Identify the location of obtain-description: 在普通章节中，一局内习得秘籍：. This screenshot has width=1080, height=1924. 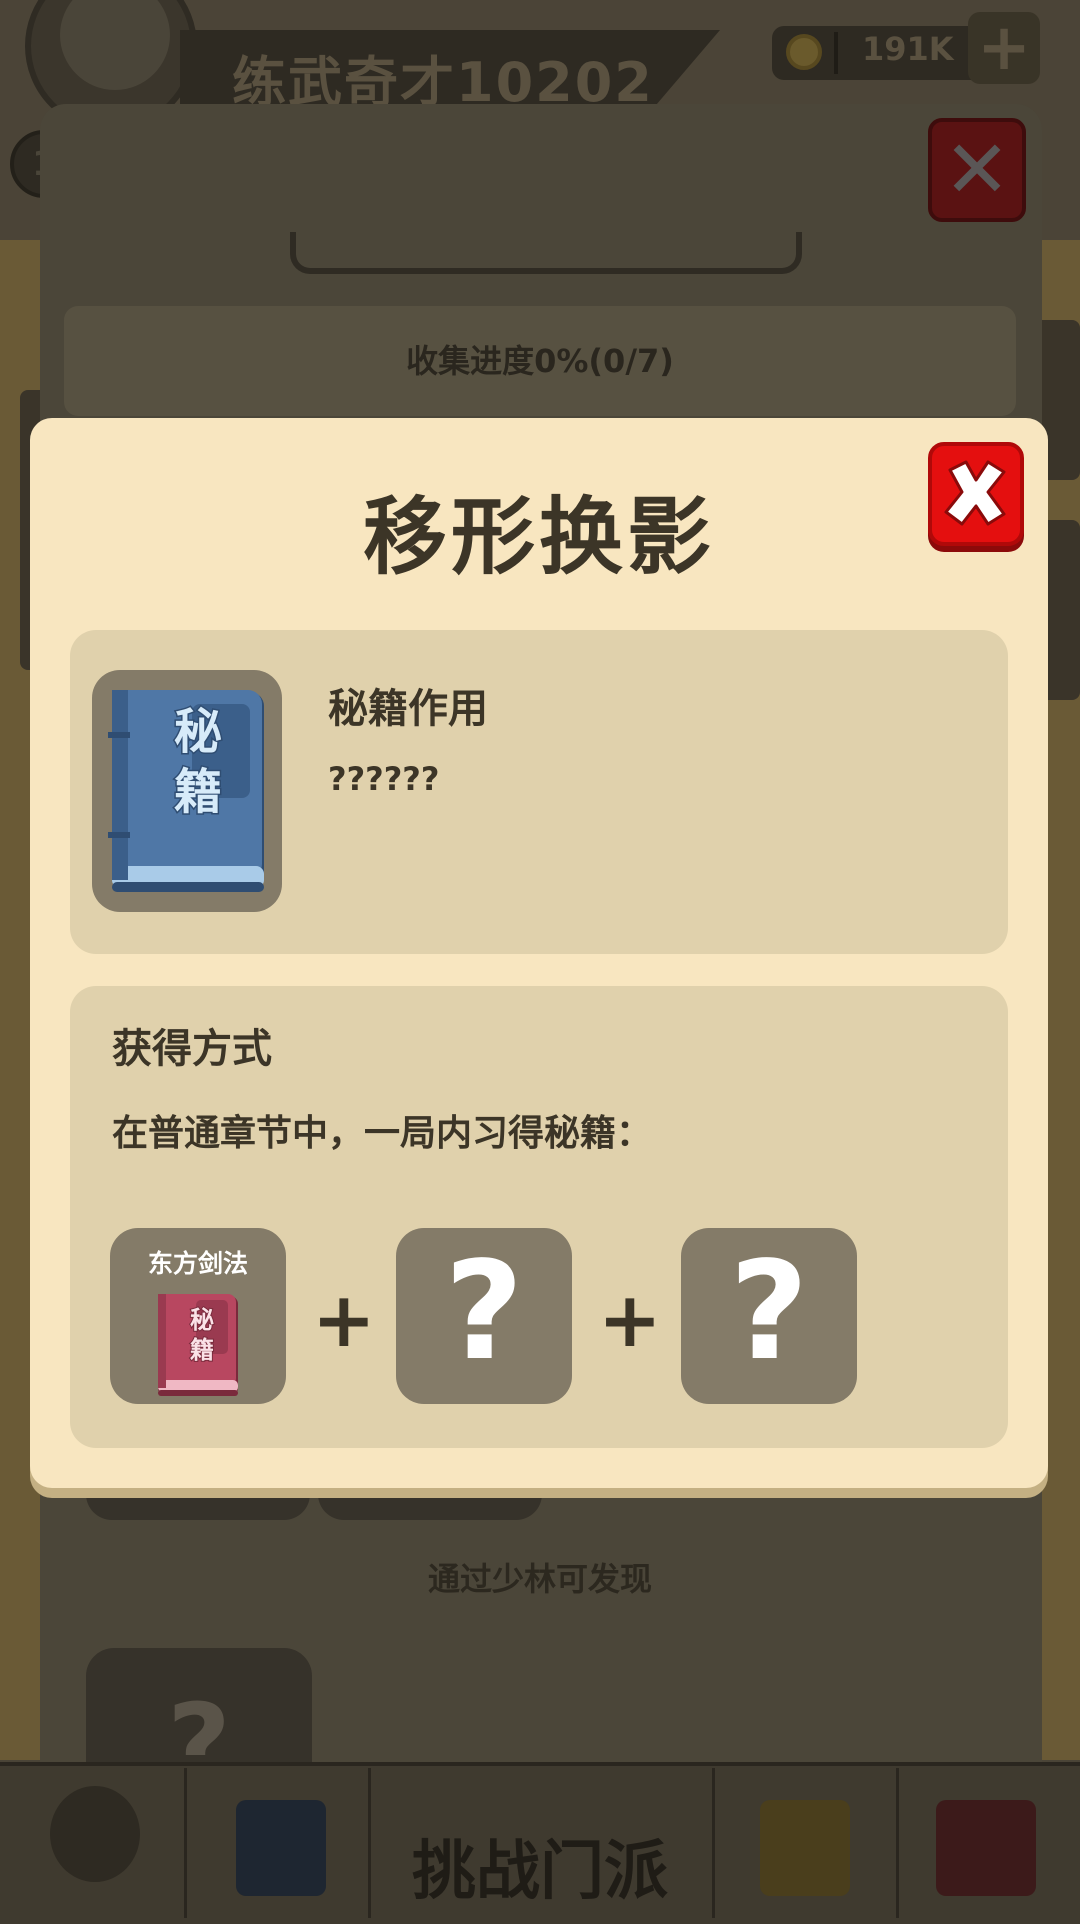
(382, 1133).